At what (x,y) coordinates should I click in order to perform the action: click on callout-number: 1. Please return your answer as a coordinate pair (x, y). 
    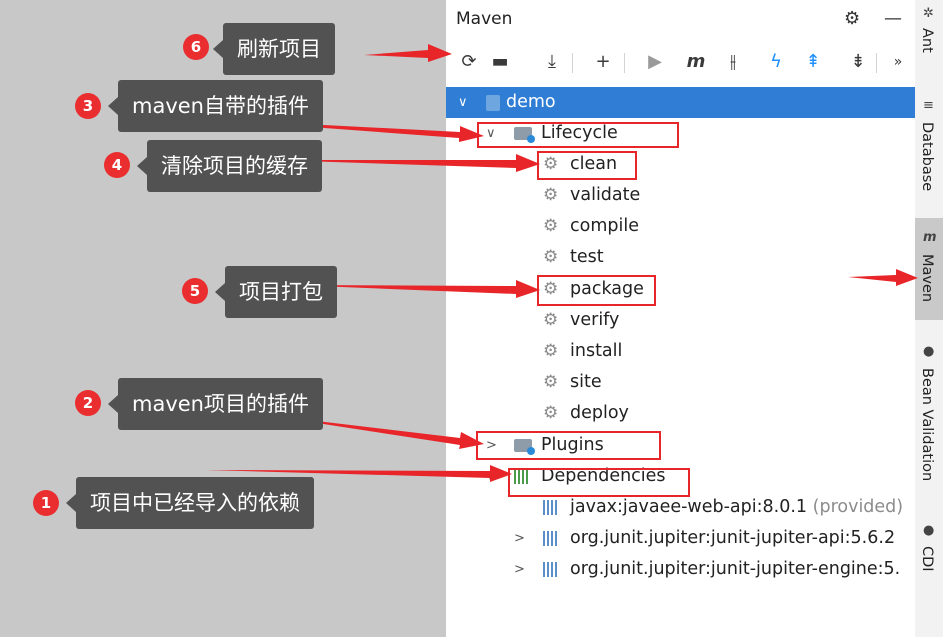
    Looking at the image, I should click on (46, 503).